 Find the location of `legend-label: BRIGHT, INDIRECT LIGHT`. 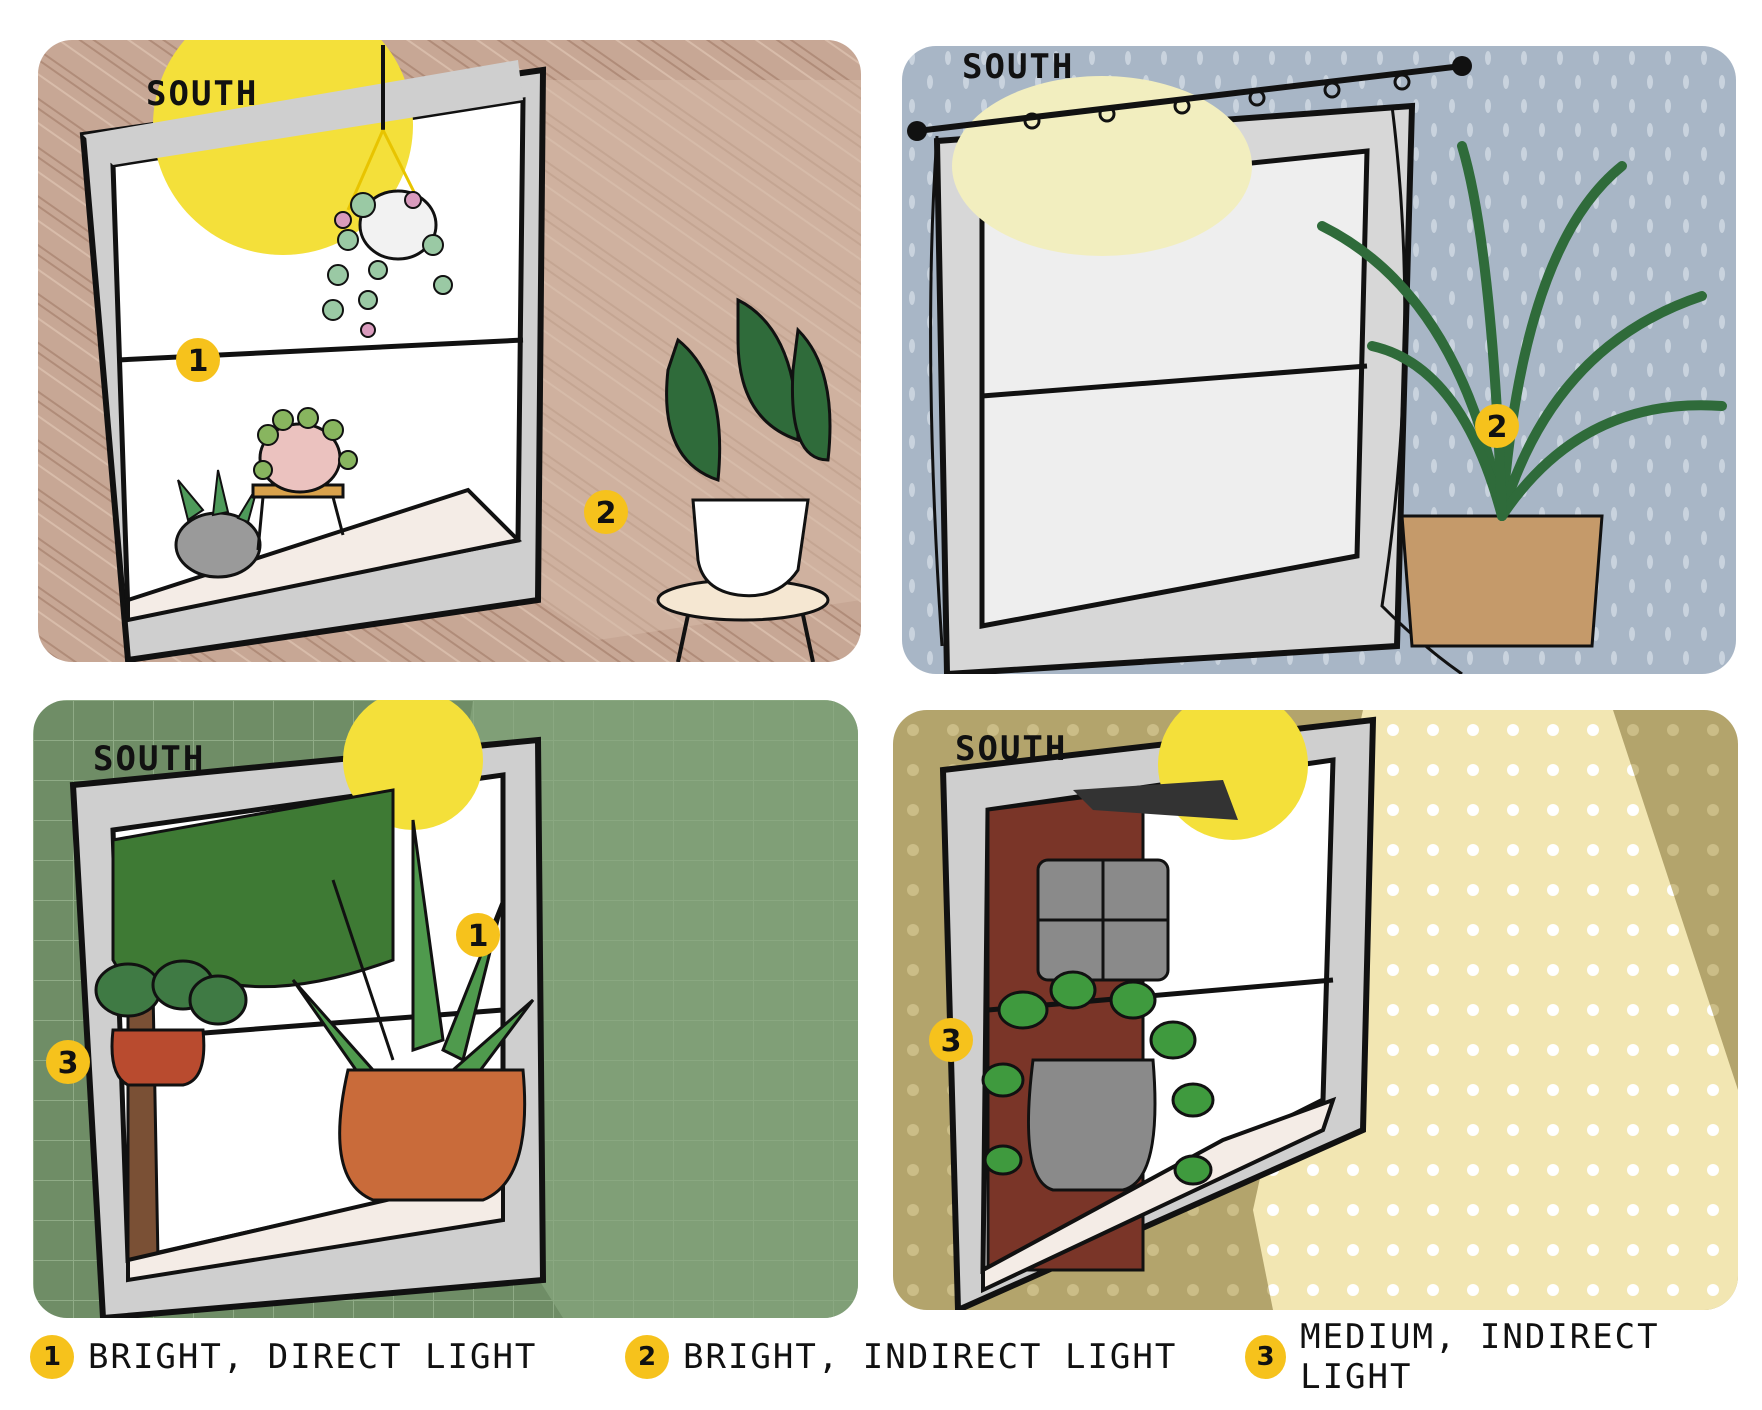

legend-label: BRIGHT, INDIRECT LIGHT is located at coordinates (930, 1357).